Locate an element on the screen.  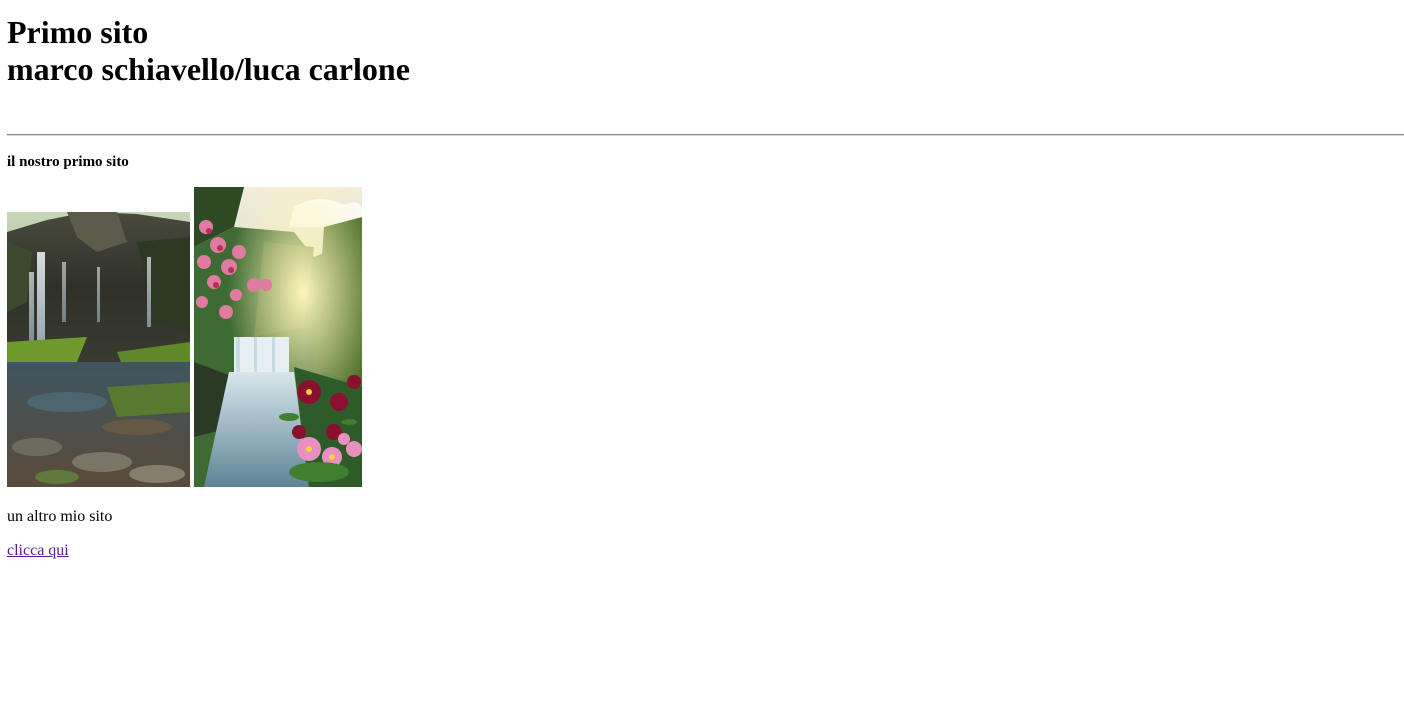
clicca-qui-link: clicca qui is located at coordinates (38, 550).